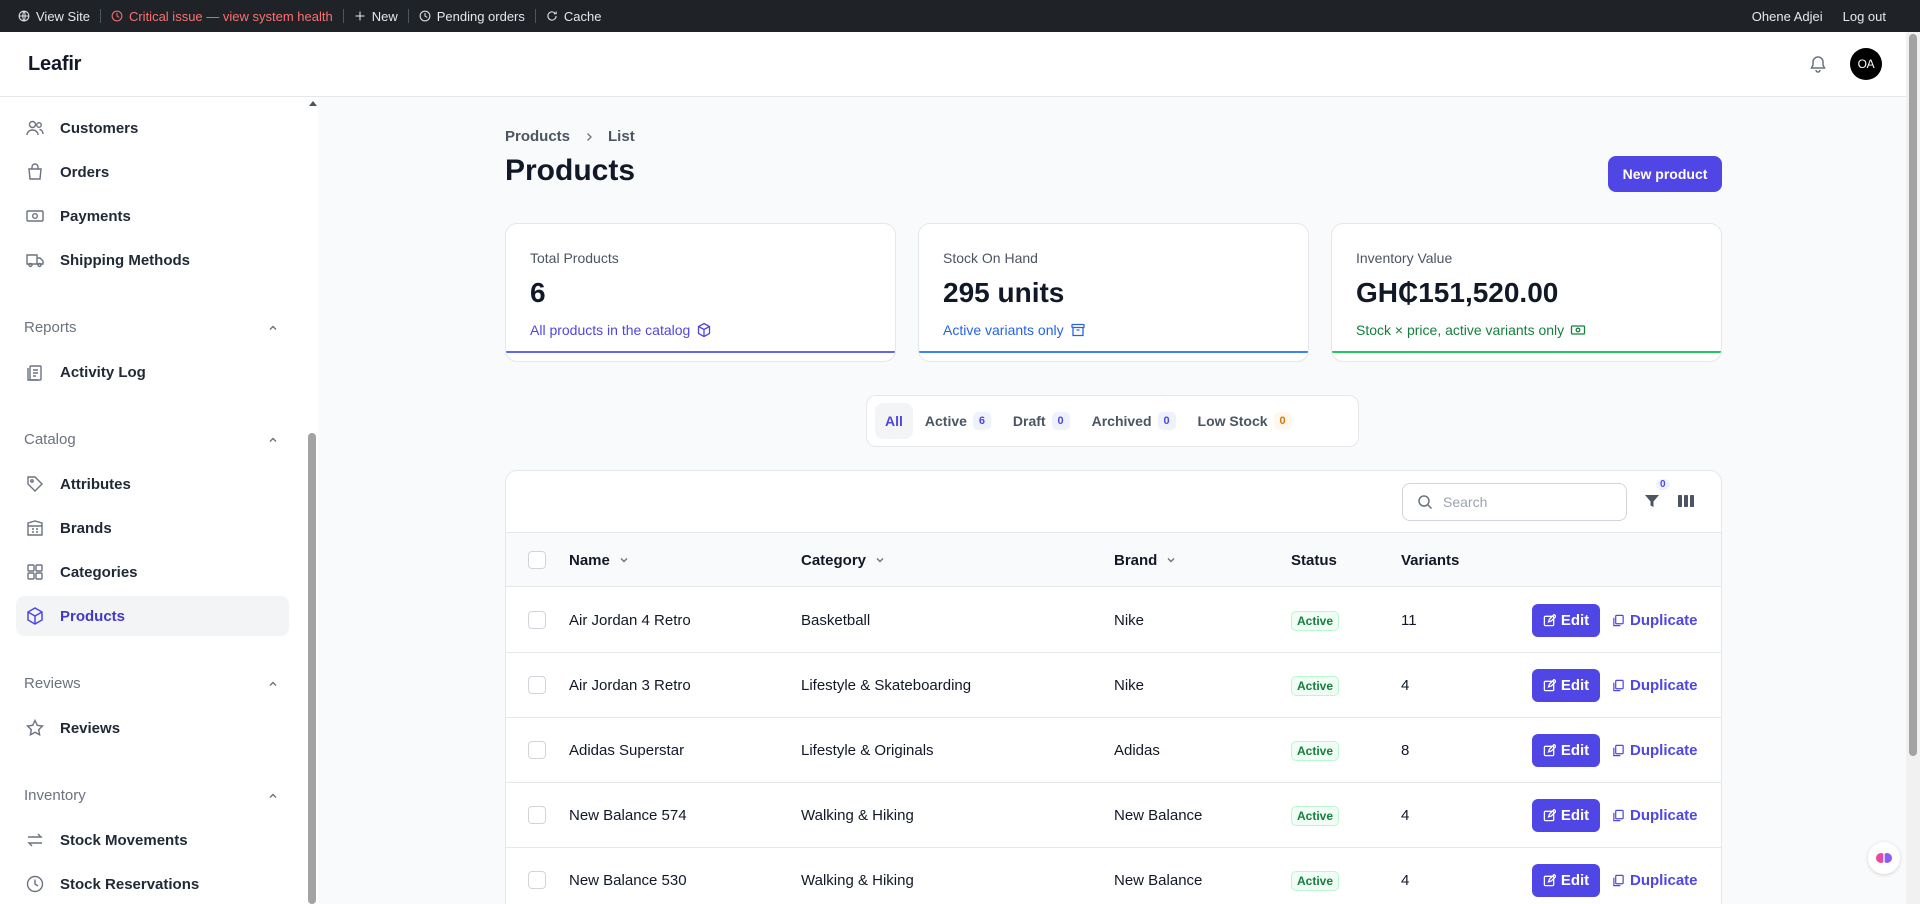 This screenshot has width=1920, height=904. What do you see at coordinates (1523, 502) in the screenshot?
I see `search-input` at bounding box center [1523, 502].